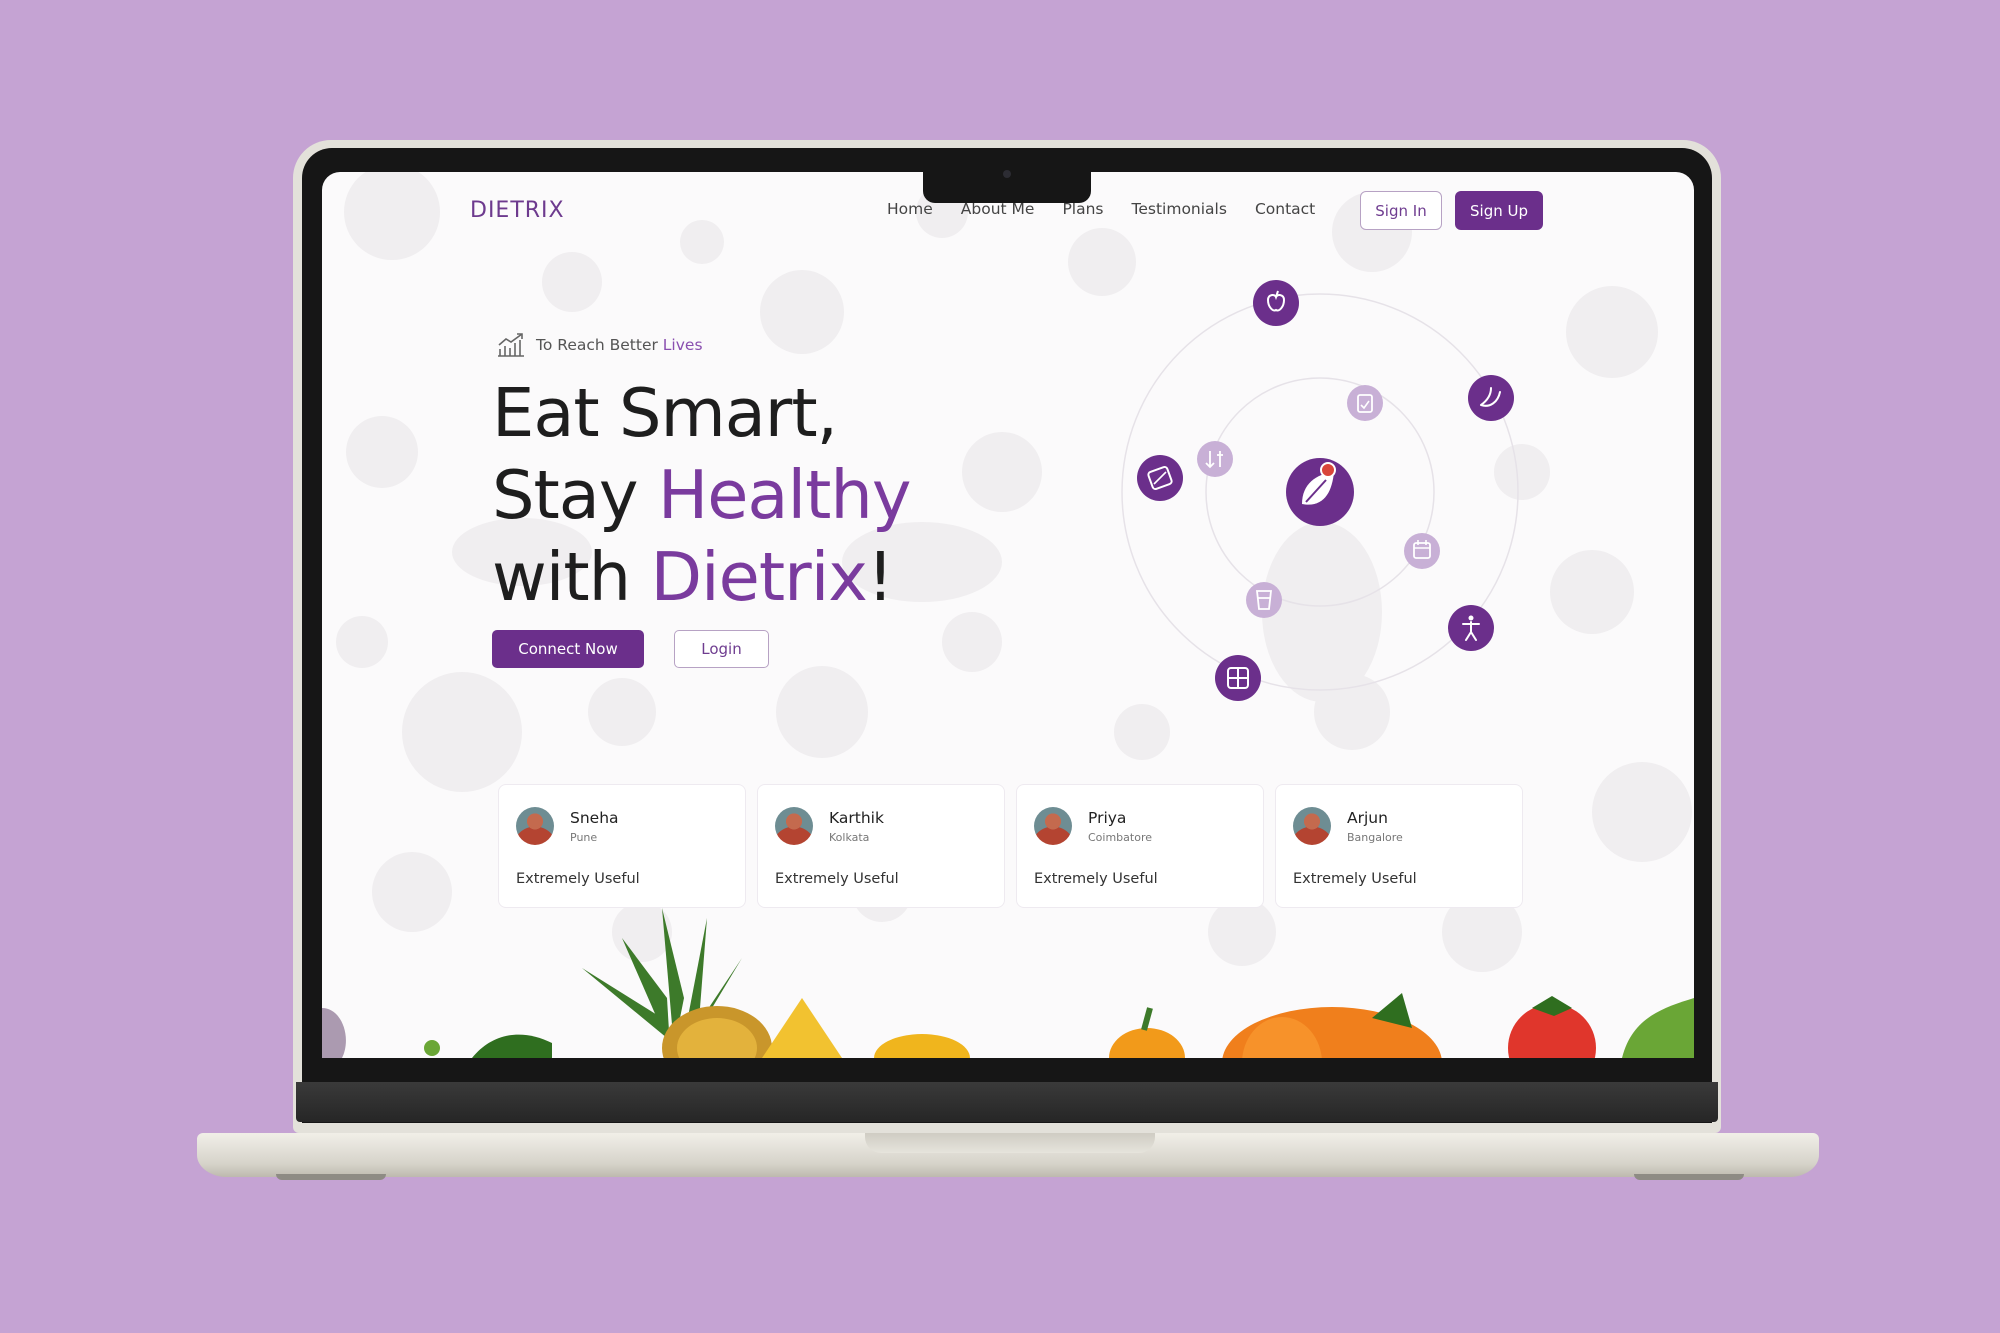 The width and height of the screenshot is (2000, 1333). I want to click on fitness-icon, so click(1471, 628).